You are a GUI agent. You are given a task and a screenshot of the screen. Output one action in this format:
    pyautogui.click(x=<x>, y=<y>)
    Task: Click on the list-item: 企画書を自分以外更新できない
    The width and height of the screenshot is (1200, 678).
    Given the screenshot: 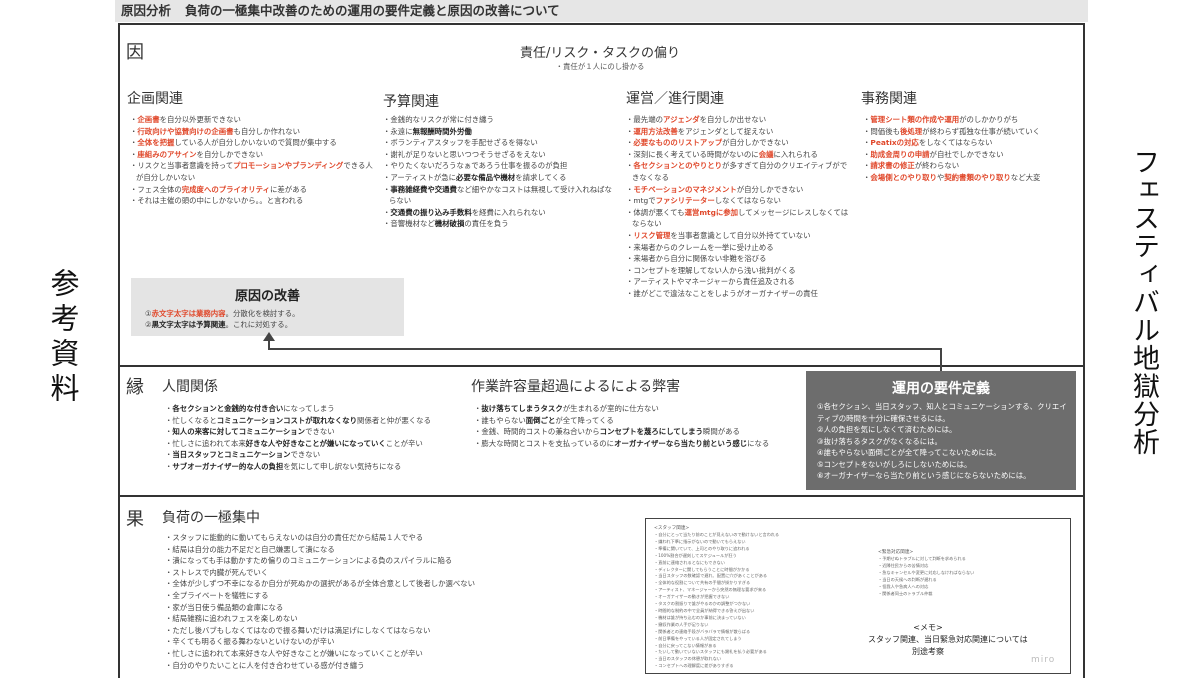 What is the action you would take?
    pyautogui.click(x=250, y=120)
    